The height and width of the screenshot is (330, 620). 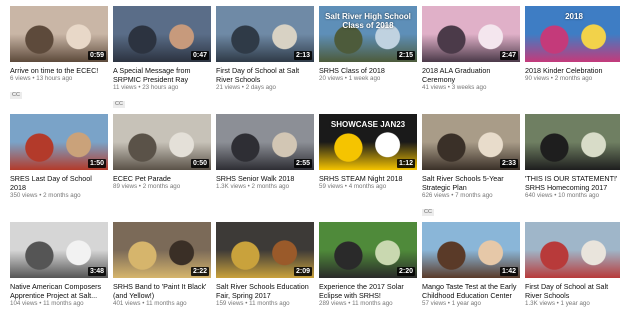 I want to click on upload-age: 10 months ago, so click(x=579, y=195).